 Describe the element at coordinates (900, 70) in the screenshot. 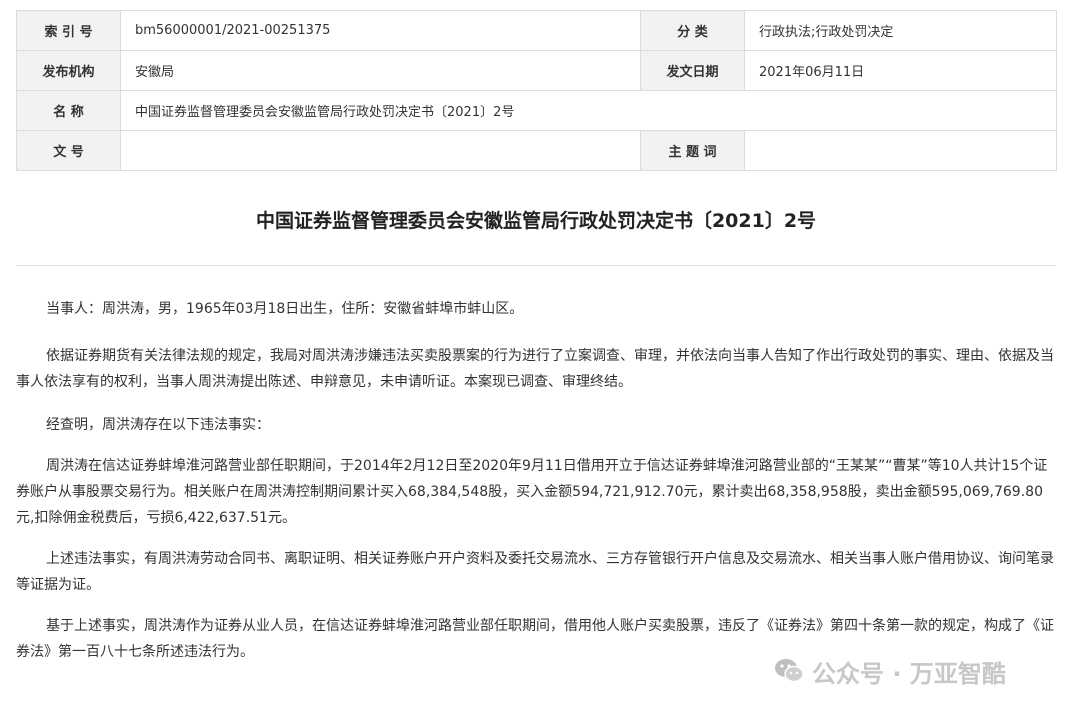

I see `date-value: 2021年06月11日` at that location.